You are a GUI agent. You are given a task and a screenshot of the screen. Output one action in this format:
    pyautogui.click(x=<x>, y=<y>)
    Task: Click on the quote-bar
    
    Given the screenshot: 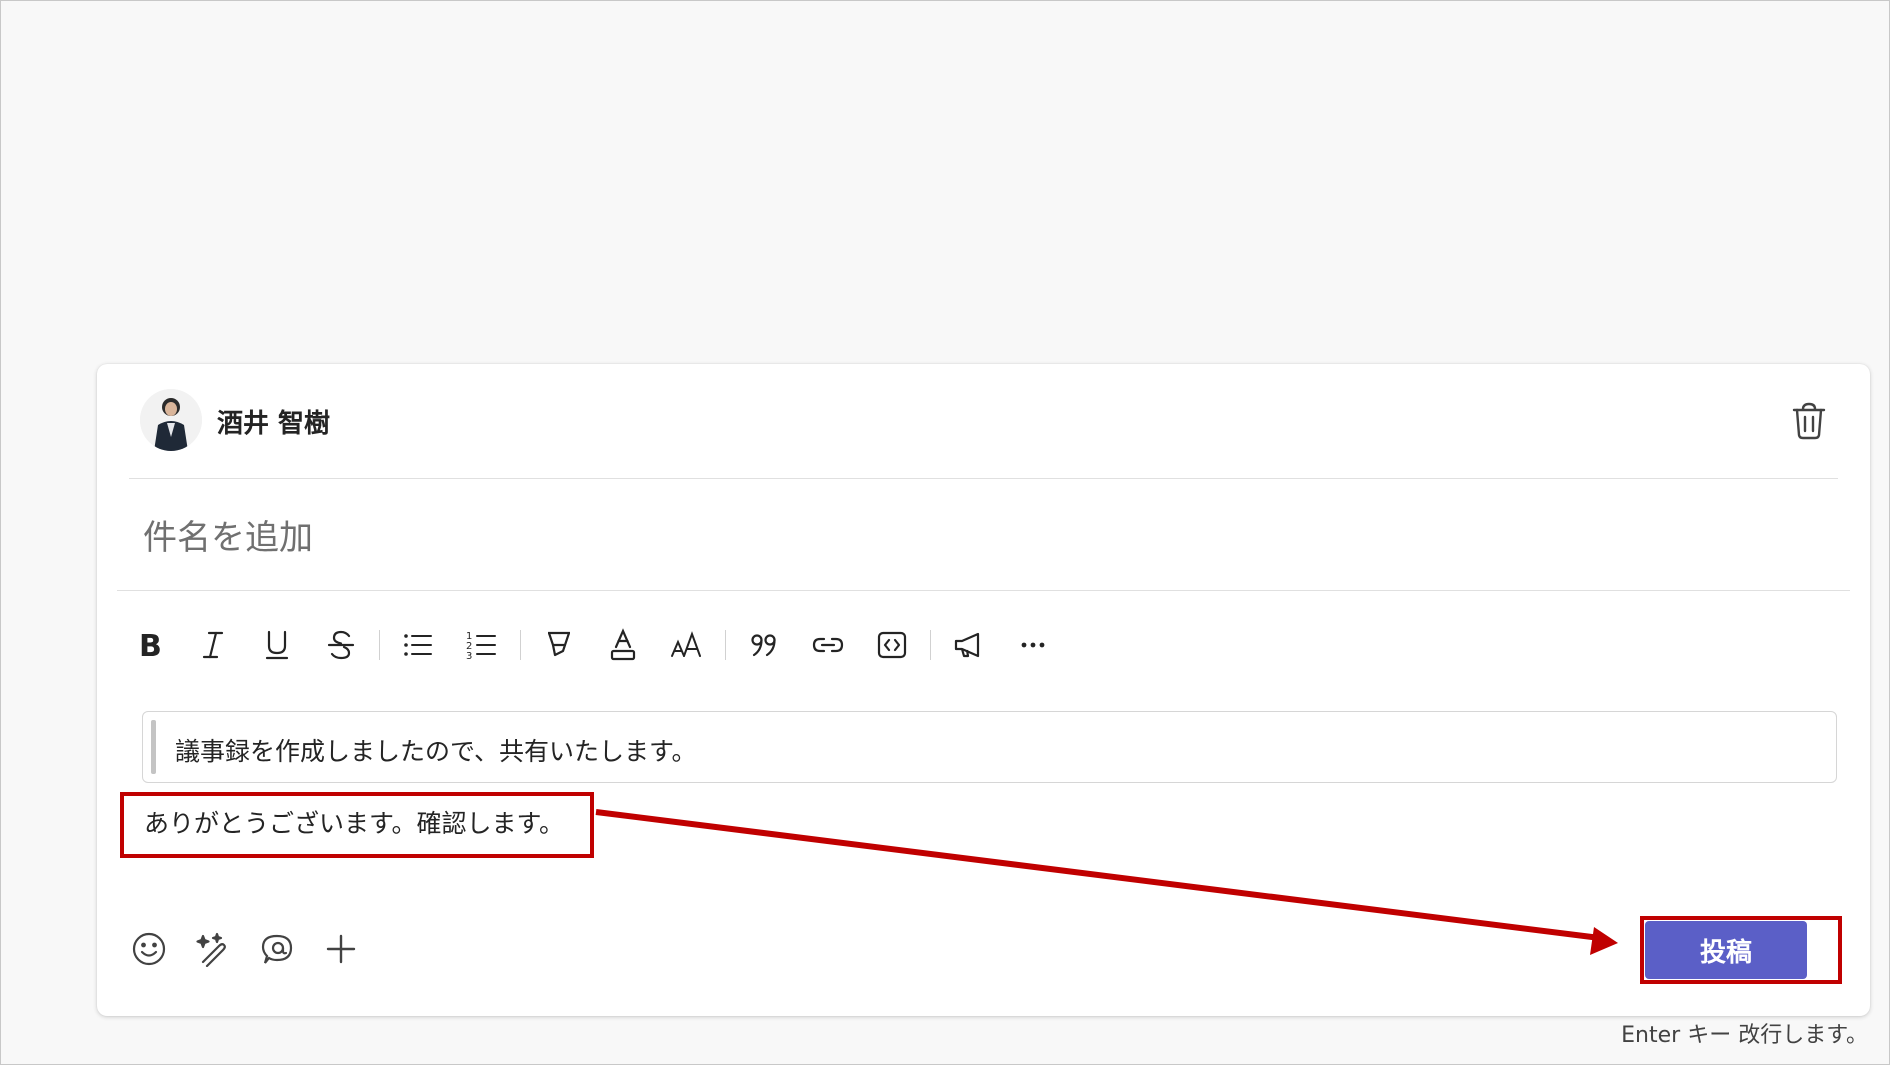 What is the action you would take?
    pyautogui.click(x=153, y=747)
    